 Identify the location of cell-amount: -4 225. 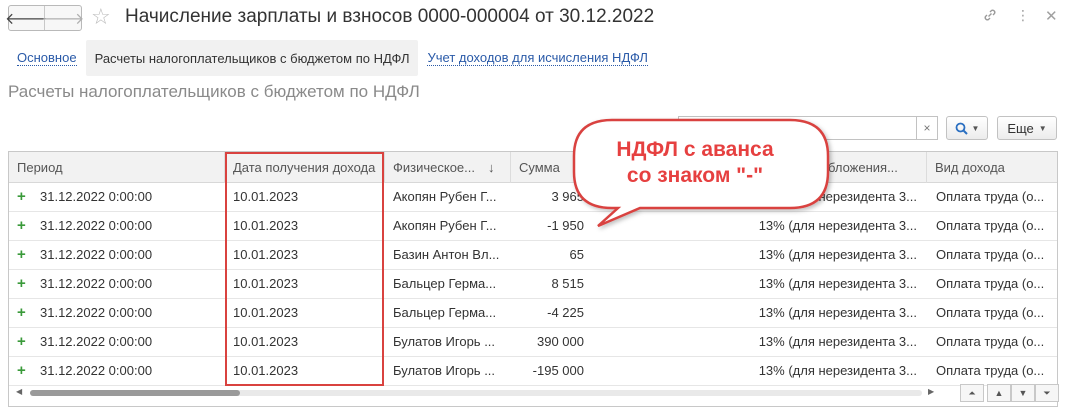
(565, 312).